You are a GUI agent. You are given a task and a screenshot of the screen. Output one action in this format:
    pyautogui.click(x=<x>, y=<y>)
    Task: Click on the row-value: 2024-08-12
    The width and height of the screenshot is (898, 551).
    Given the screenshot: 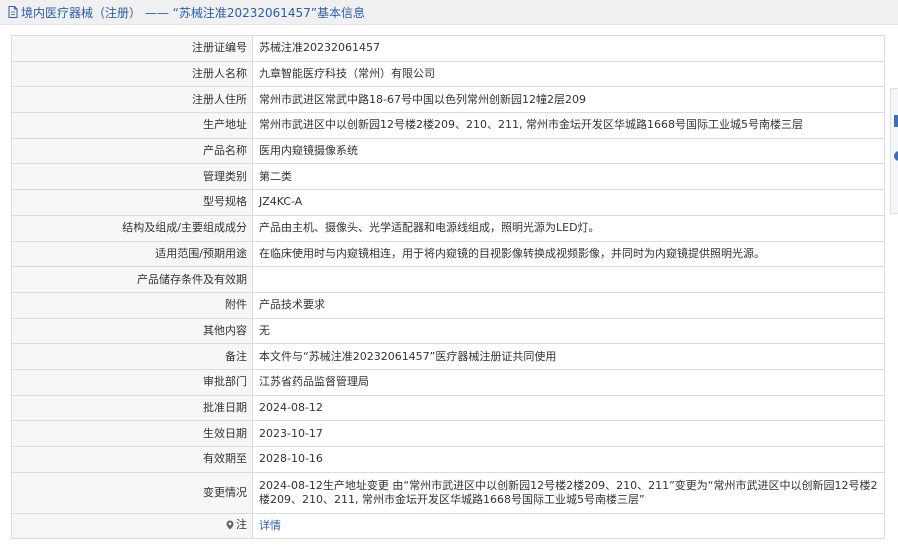 What is the action you would take?
    pyautogui.click(x=568, y=408)
    